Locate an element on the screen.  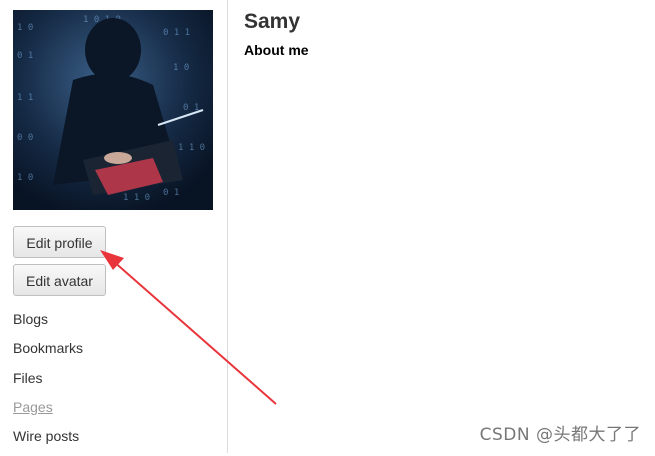
svg-text: 0 0 is located at coordinates (25, 138).